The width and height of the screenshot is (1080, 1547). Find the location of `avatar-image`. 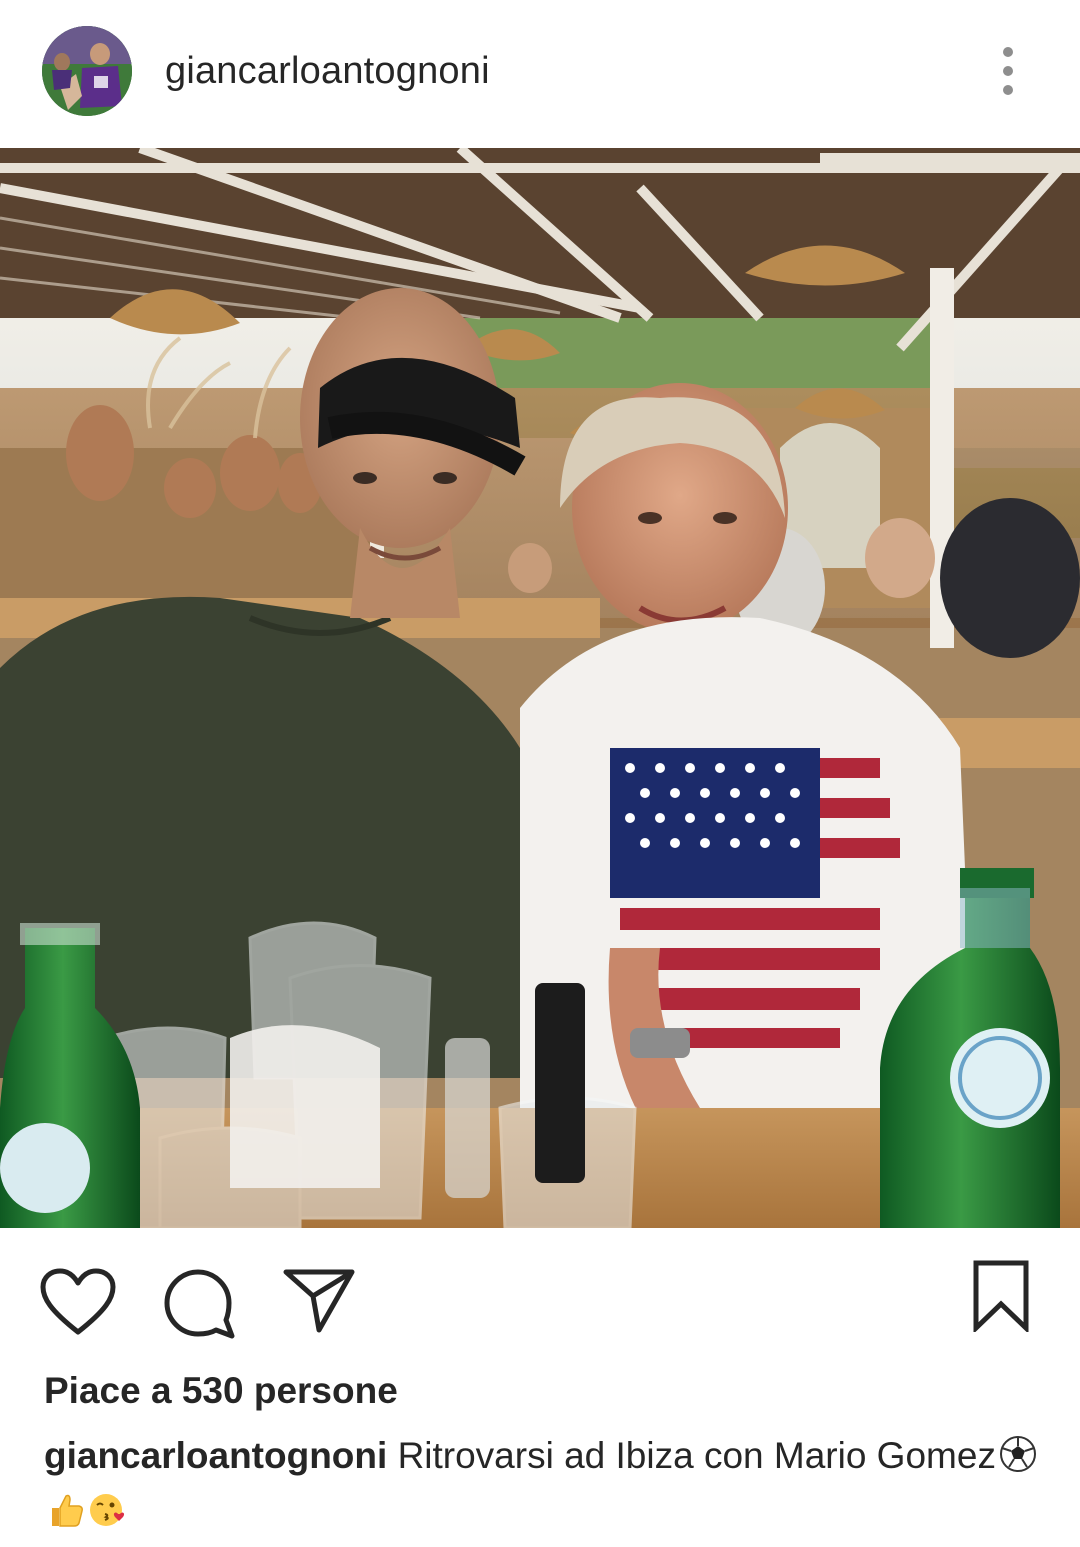

avatar-image is located at coordinates (87, 71).